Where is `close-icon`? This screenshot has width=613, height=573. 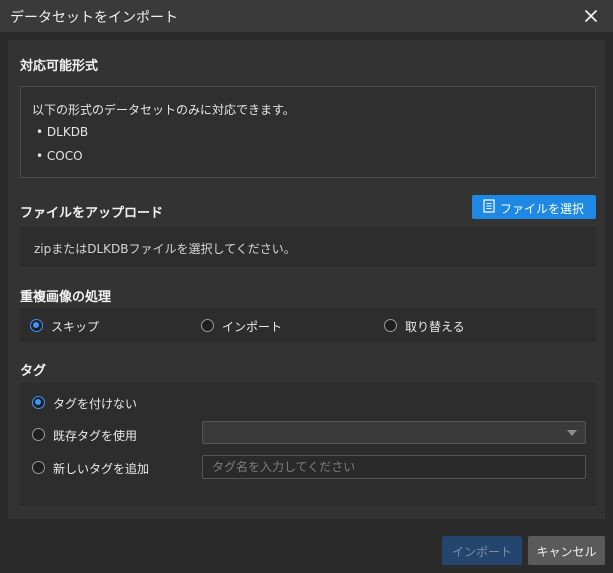
close-icon is located at coordinates (591, 15).